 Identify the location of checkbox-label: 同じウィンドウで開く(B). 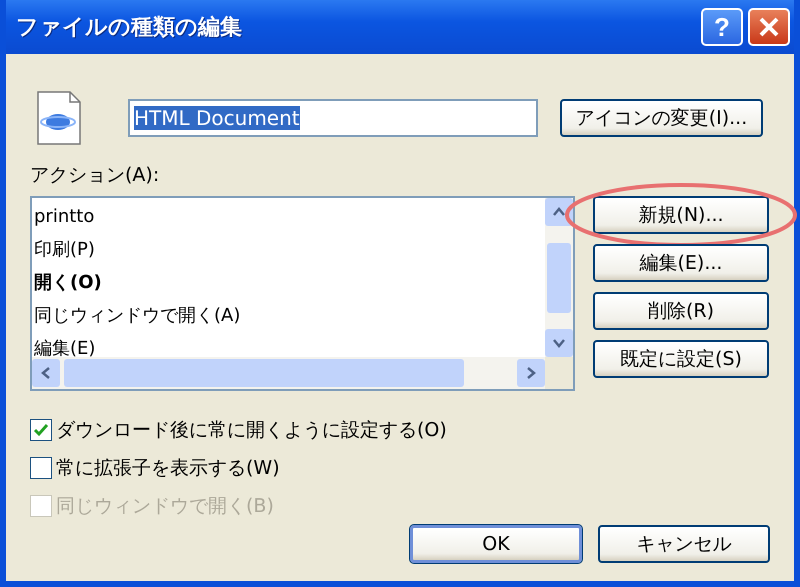
(165, 506).